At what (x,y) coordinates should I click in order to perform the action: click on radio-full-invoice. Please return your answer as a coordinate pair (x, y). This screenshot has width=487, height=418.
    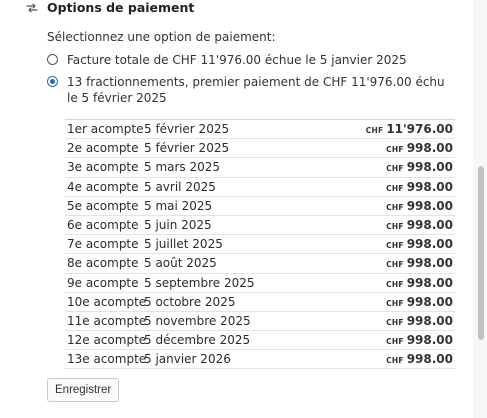
    Looking at the image, I should click on (52, 59).